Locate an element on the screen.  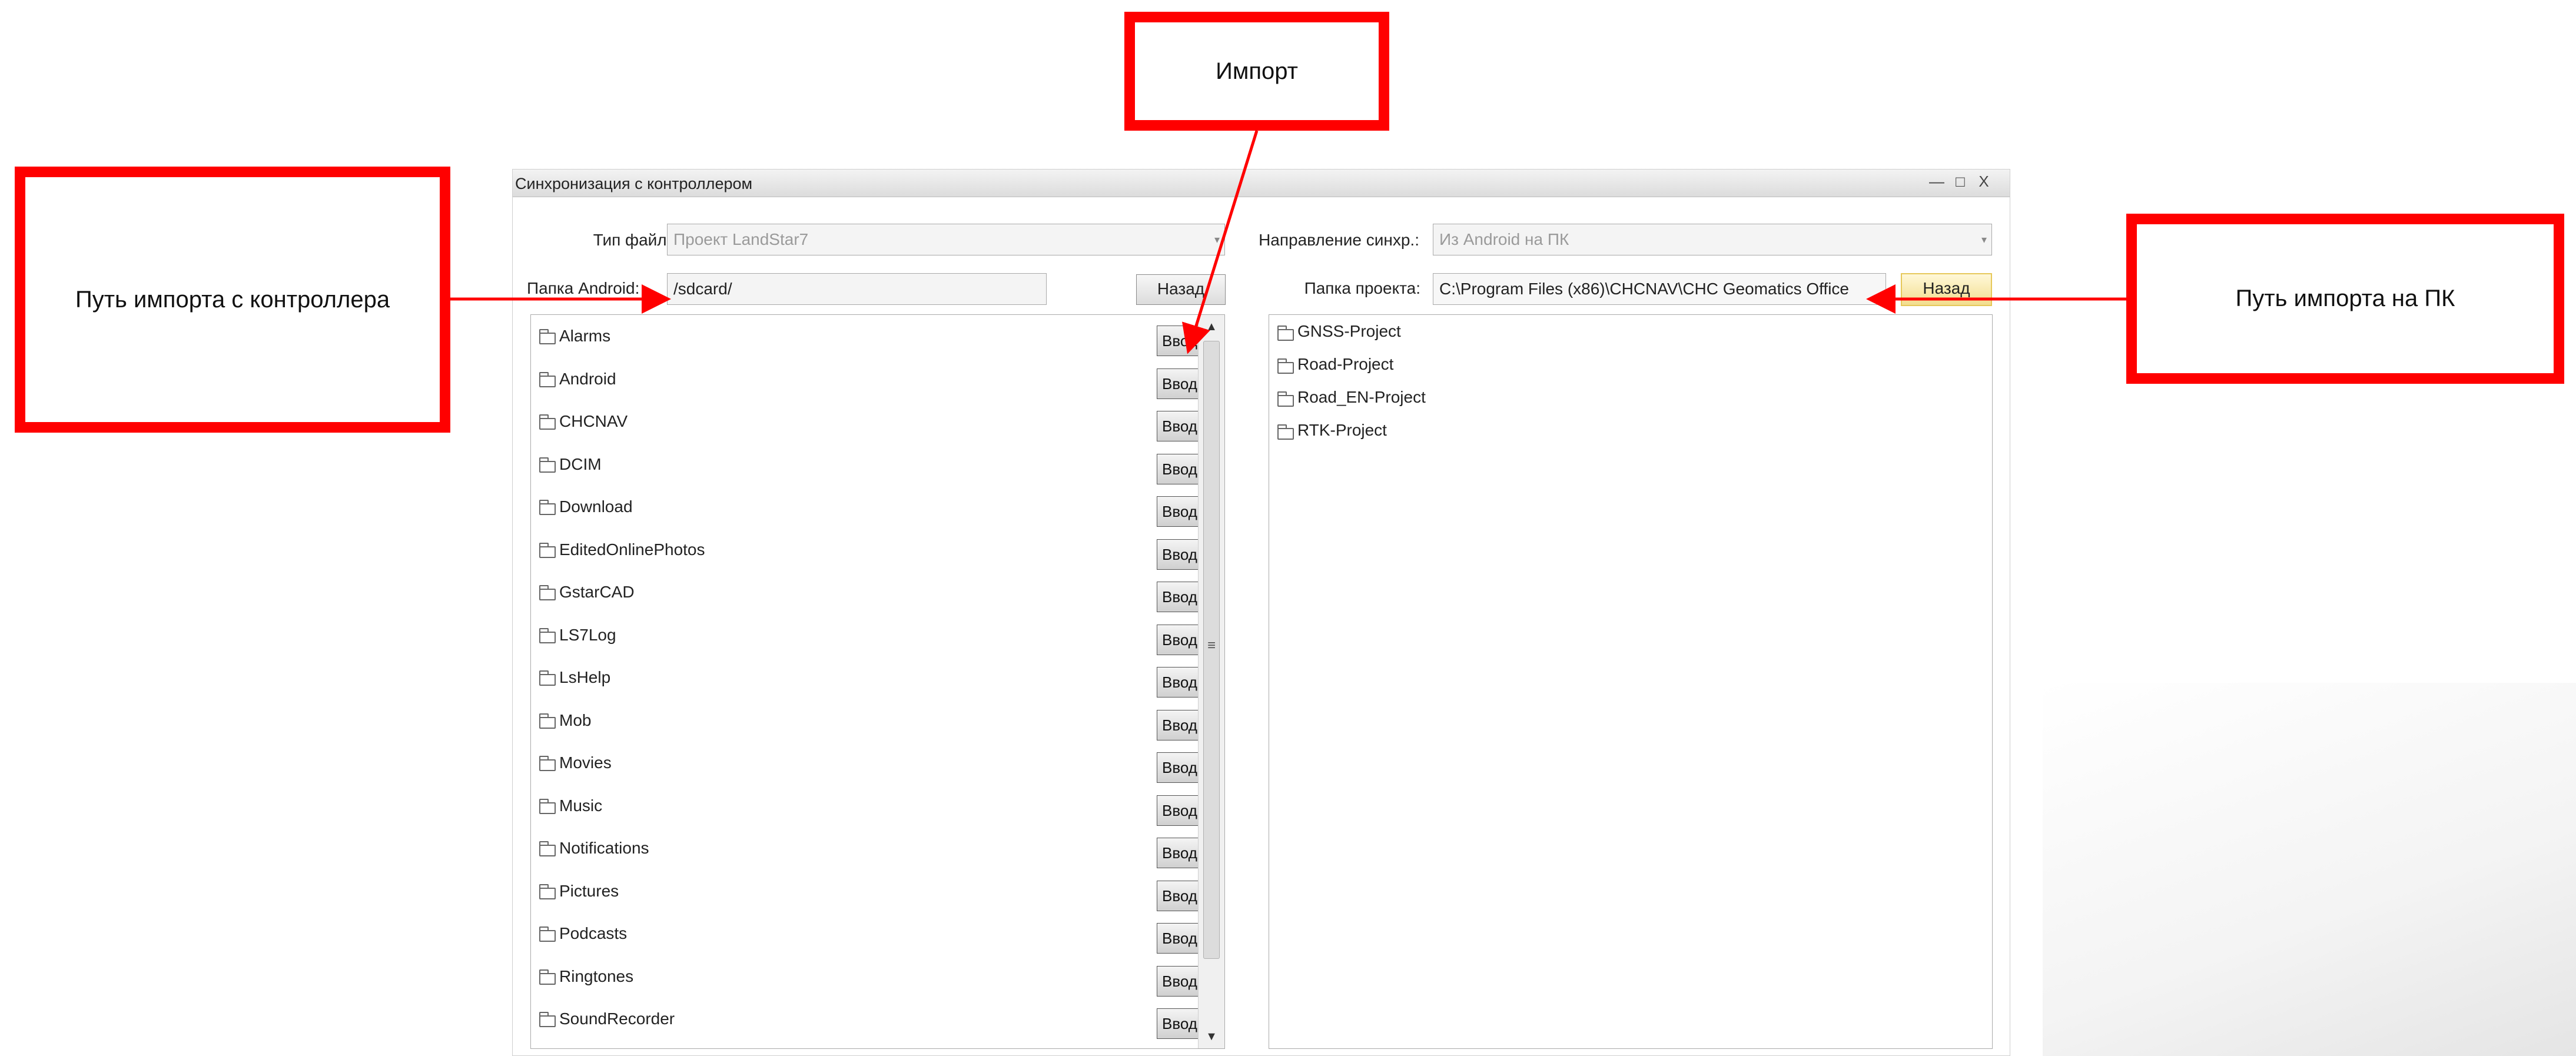
scroll-thumb: ≡ is located at coordinates (1211, 650).